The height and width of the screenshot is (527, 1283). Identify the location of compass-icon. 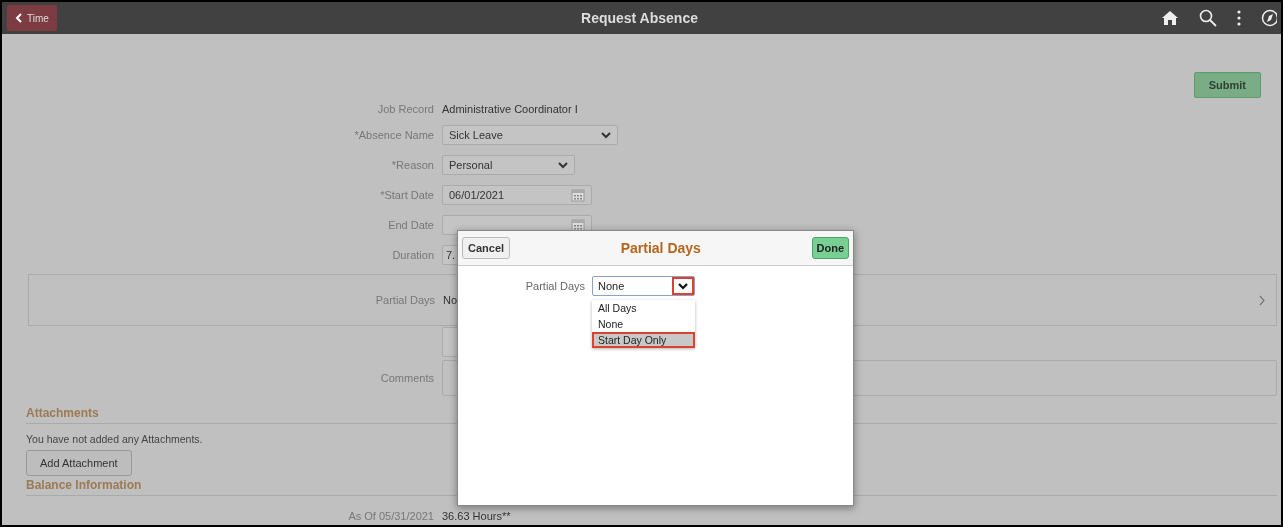
(1269, 18).